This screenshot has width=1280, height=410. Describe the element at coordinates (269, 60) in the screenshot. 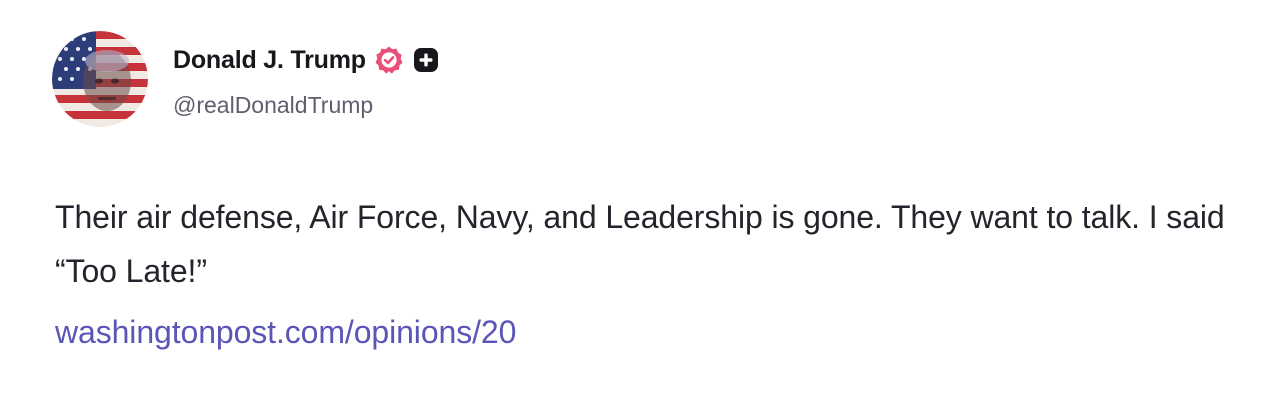

I see `author-display-name: Donald J. Trump` at that location.